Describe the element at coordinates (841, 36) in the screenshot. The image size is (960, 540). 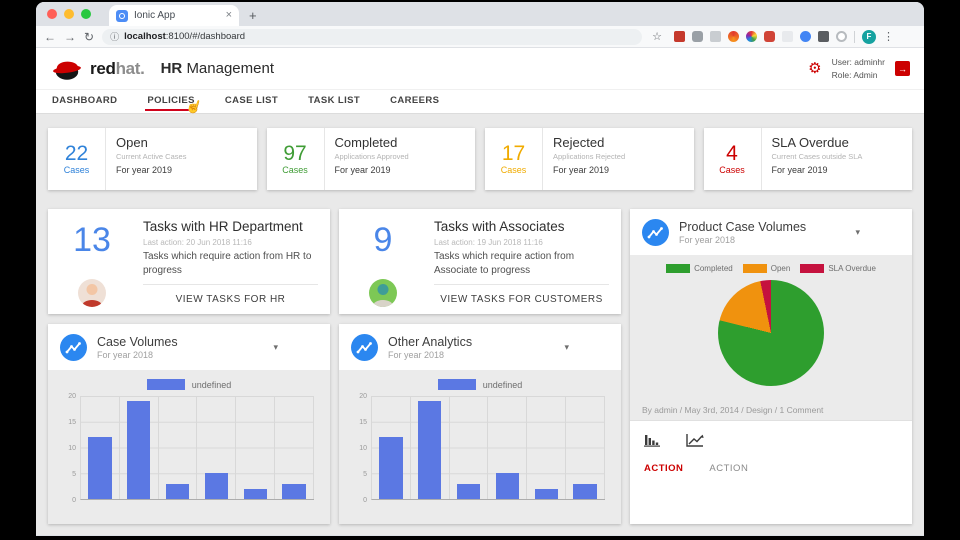
I see `extension-ring` at that location.